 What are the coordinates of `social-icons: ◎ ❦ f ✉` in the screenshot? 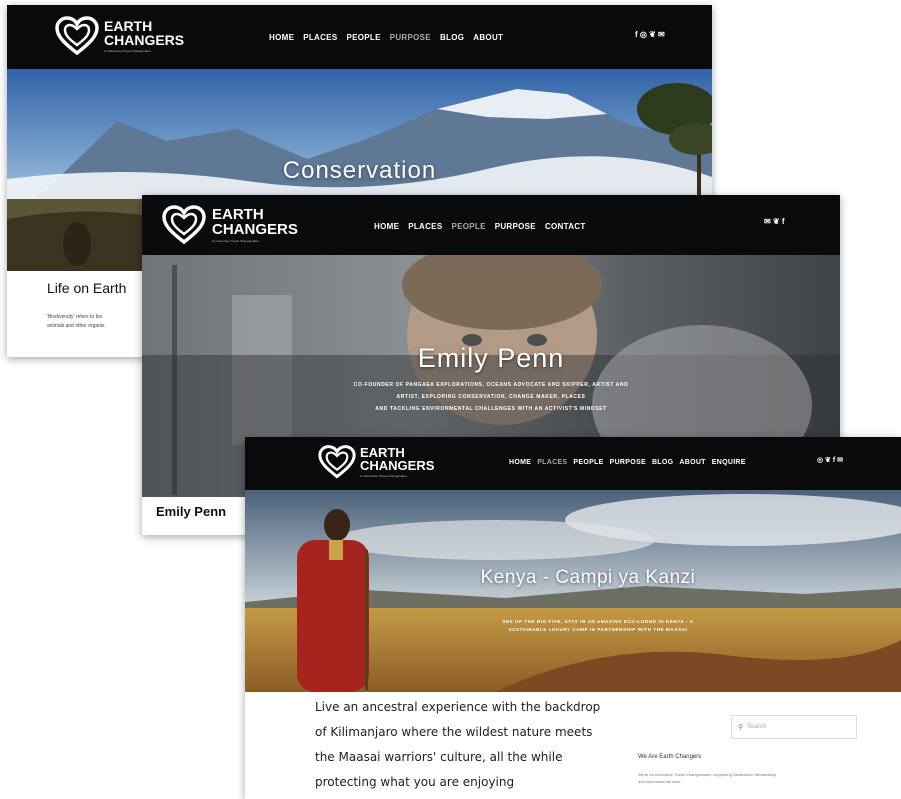 It's located at (830, 460).